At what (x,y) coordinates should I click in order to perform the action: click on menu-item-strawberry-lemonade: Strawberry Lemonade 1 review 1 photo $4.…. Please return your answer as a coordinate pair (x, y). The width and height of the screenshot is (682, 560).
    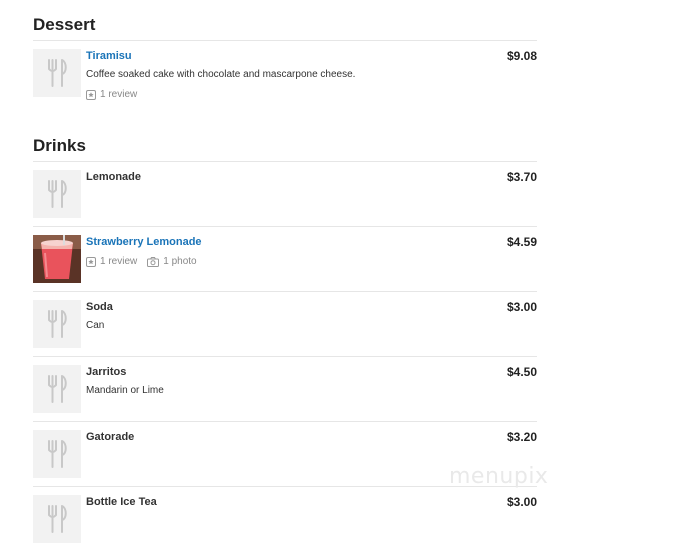
    Looking at the image, I should click on (285, 259).